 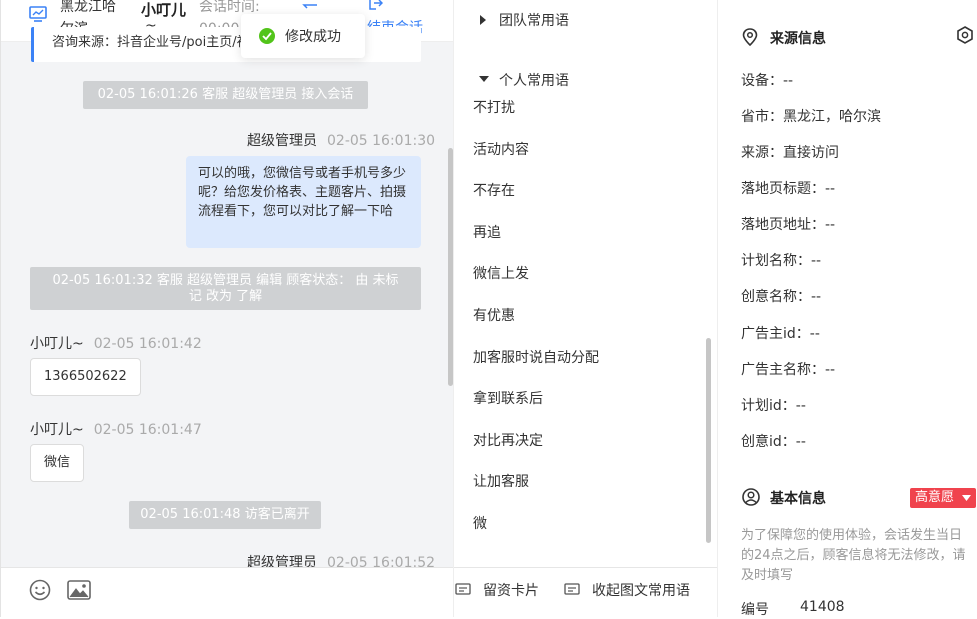 What do you see at coordinates (501, 273) in the screenshot?
I see `phrase-item: 微信上发` at bounding box center [501, 273].